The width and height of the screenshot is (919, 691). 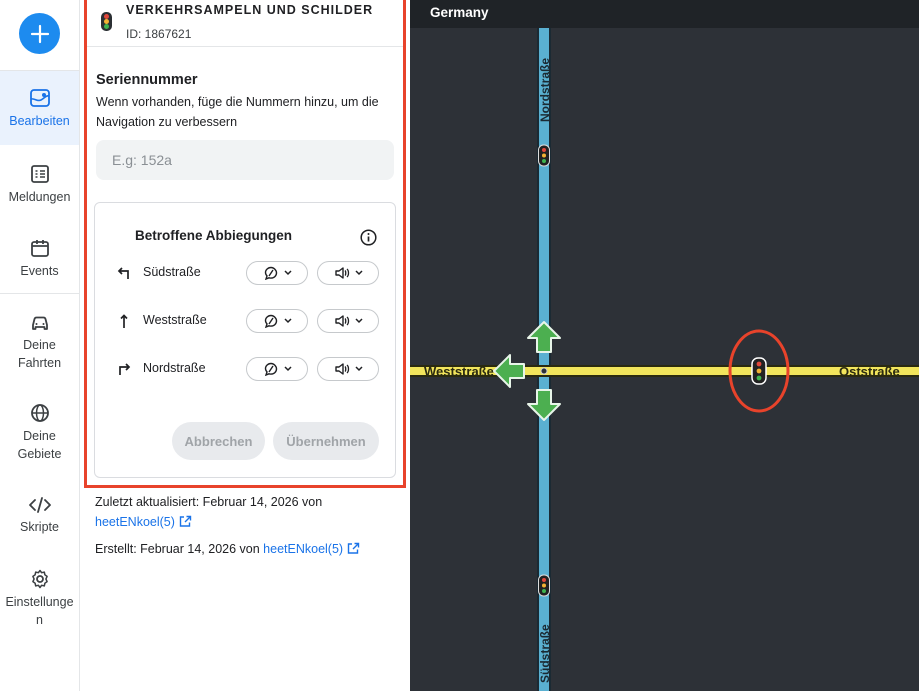 I want to click on add-button, so click(x=39, y=33).